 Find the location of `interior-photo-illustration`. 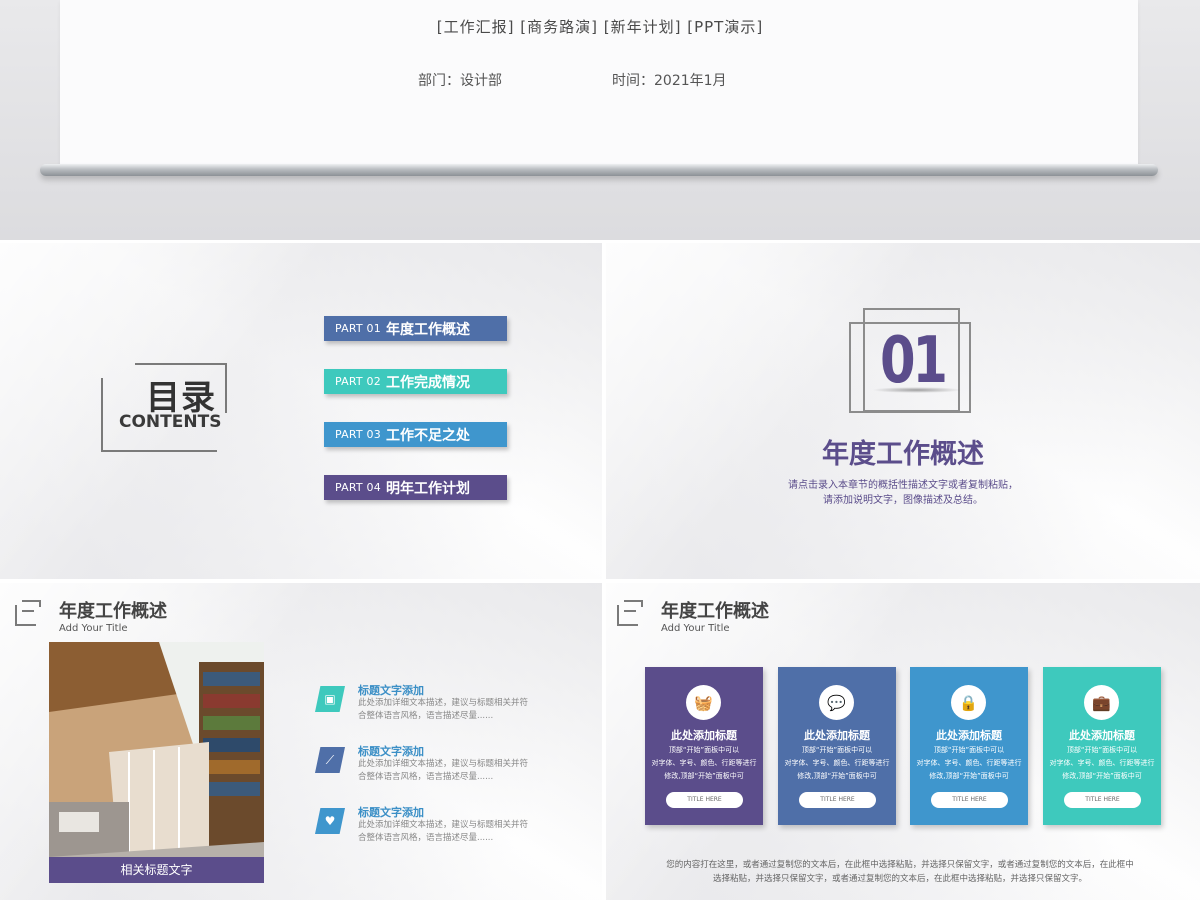

interior-photo-illustration is located at coordinates (156, 762).